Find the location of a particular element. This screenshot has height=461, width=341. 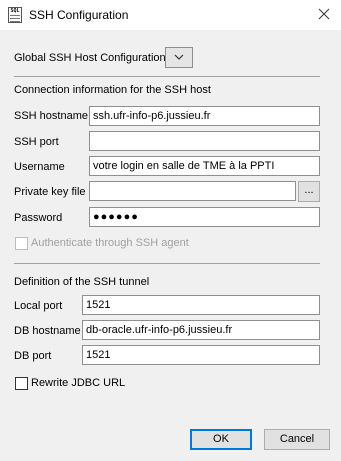

ok-button: OK is located at coordinates (221, 439).